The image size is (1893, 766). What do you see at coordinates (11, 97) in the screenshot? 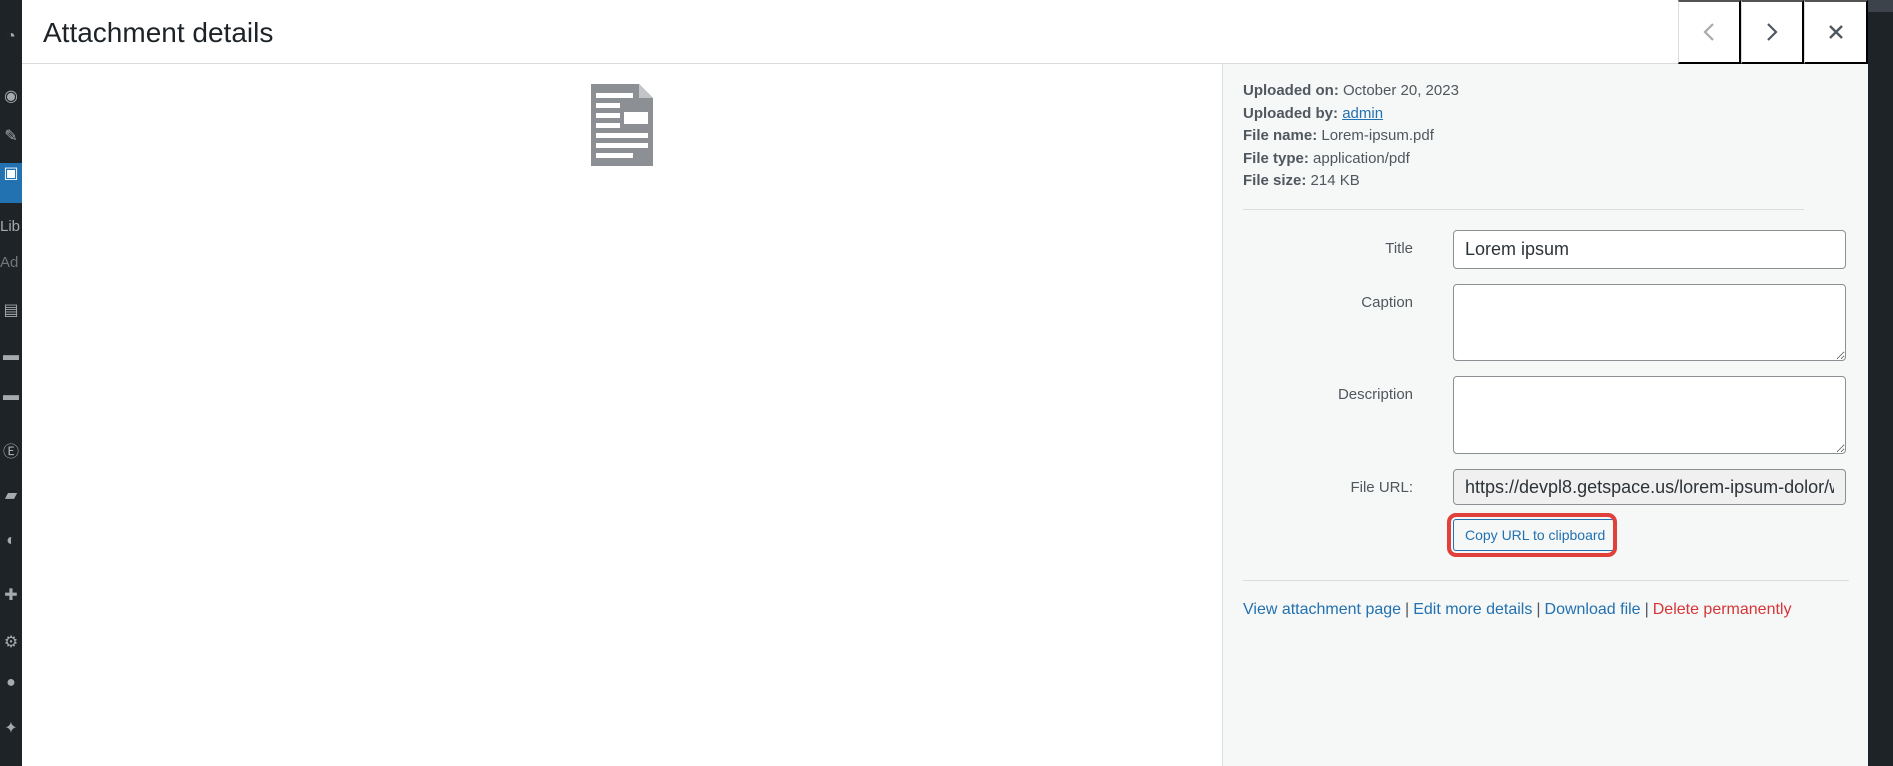
I see `jetpack-icon: ◉` at bounding box center [11, 97].